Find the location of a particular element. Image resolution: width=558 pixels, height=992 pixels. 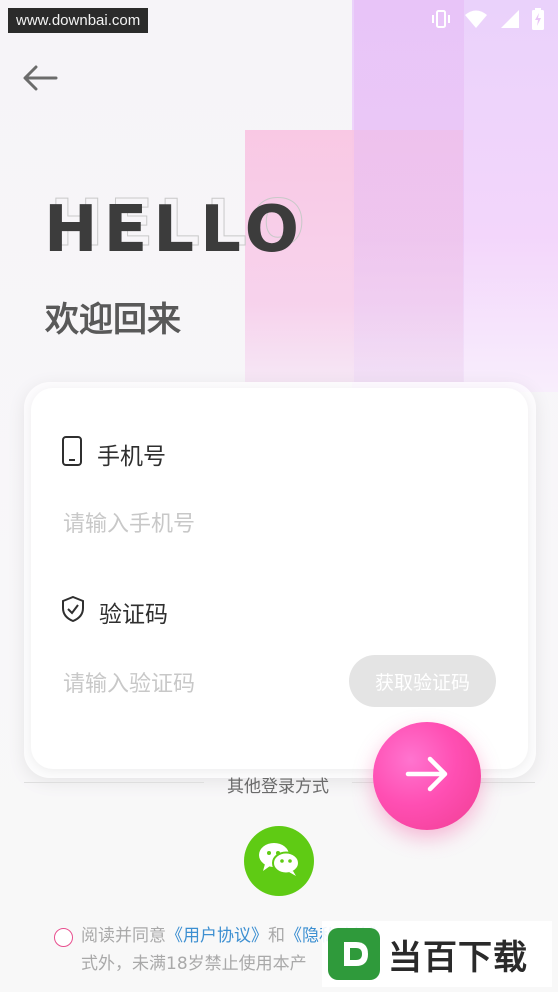

arrow-left-icon is located at coordinates (40, 80).